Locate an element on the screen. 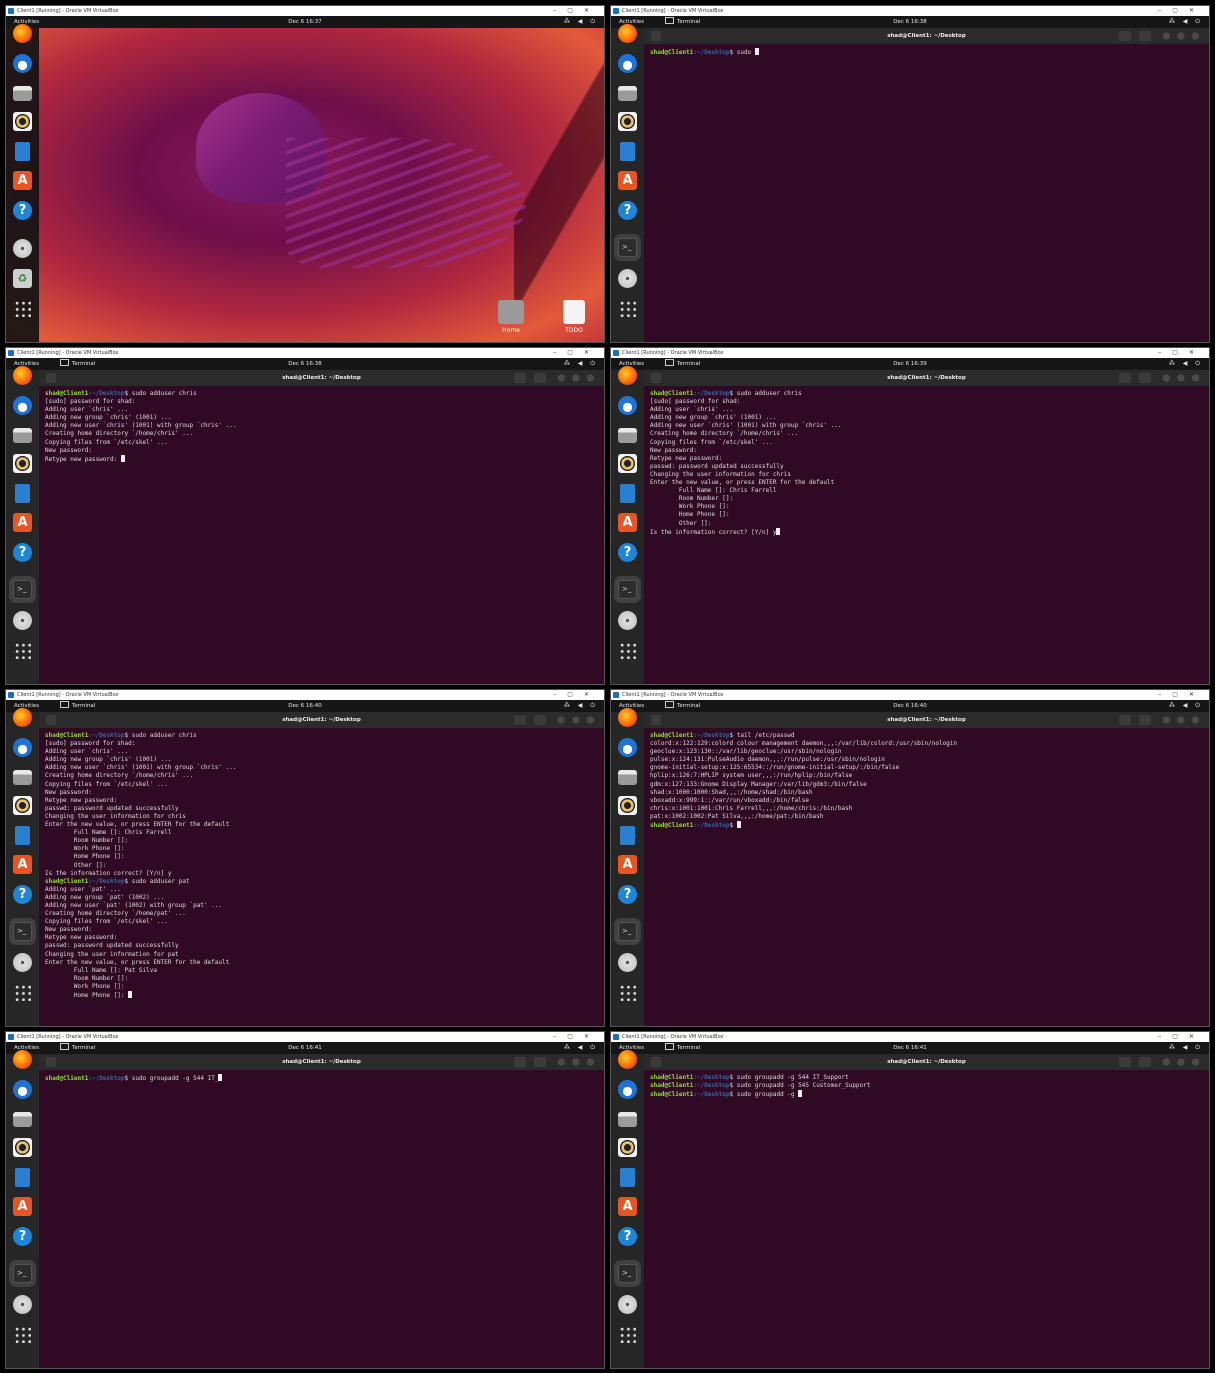  desktop-icon-home: Home is located at coordinates (511, 317).